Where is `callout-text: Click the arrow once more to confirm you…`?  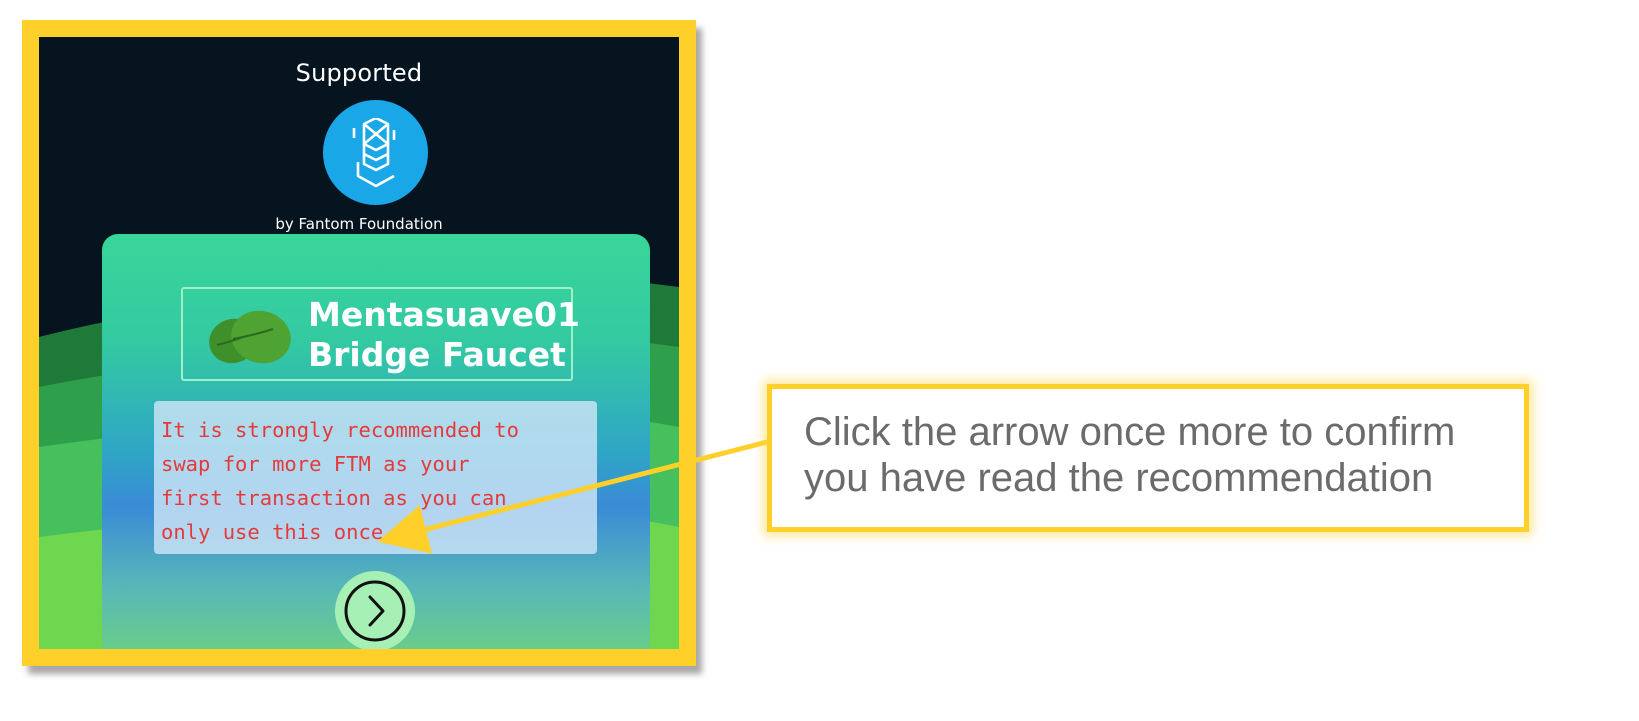 callout-text: Click the arrow once more to confirm you… is located at coordinates (1154, 455).